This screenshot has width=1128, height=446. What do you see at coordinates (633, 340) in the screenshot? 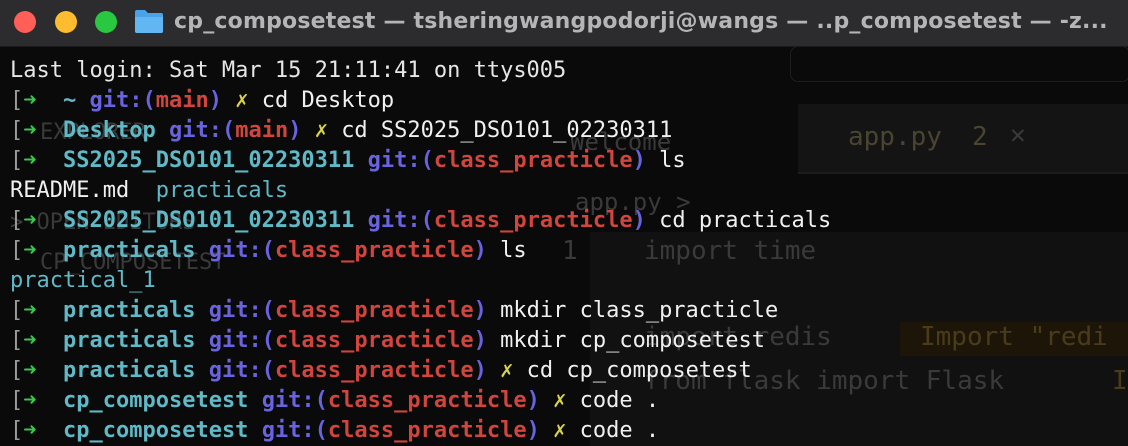
I see `command-text: mkdir cp_composetest` at bounding box center [633, 340].